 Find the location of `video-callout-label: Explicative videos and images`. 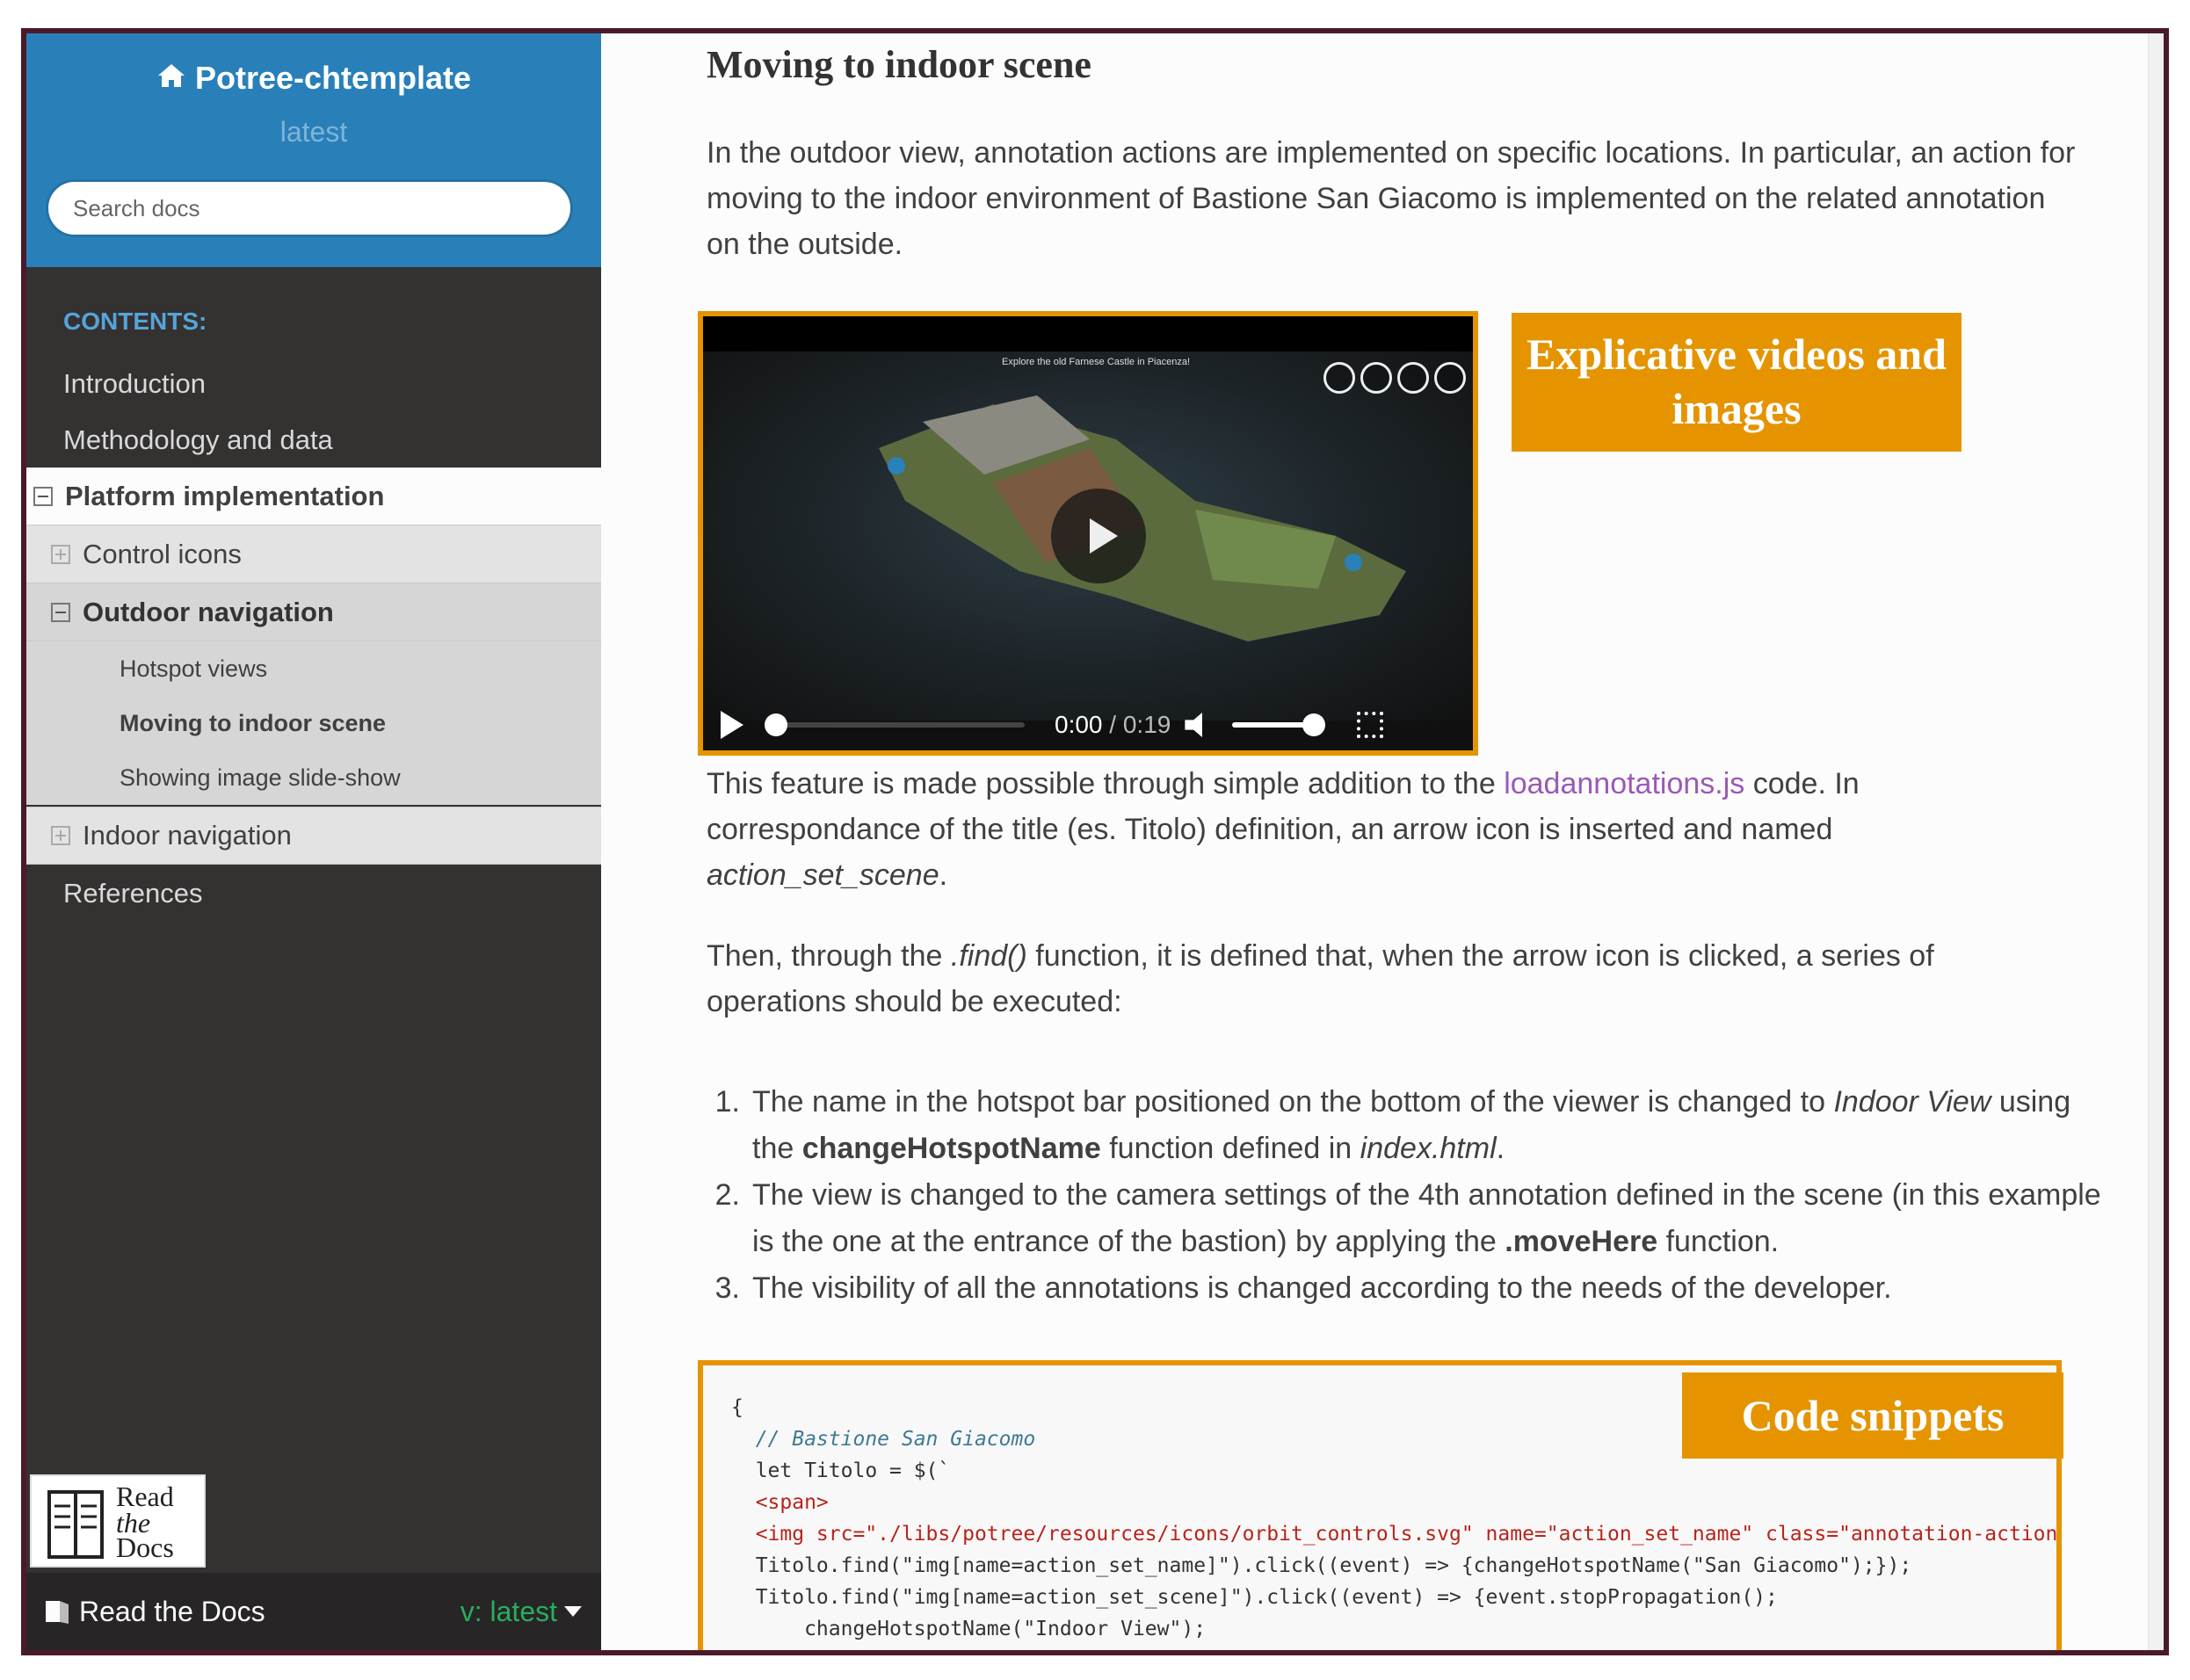

video-callout-label: Explicative videos and images is located at coordinates (1737, 382).